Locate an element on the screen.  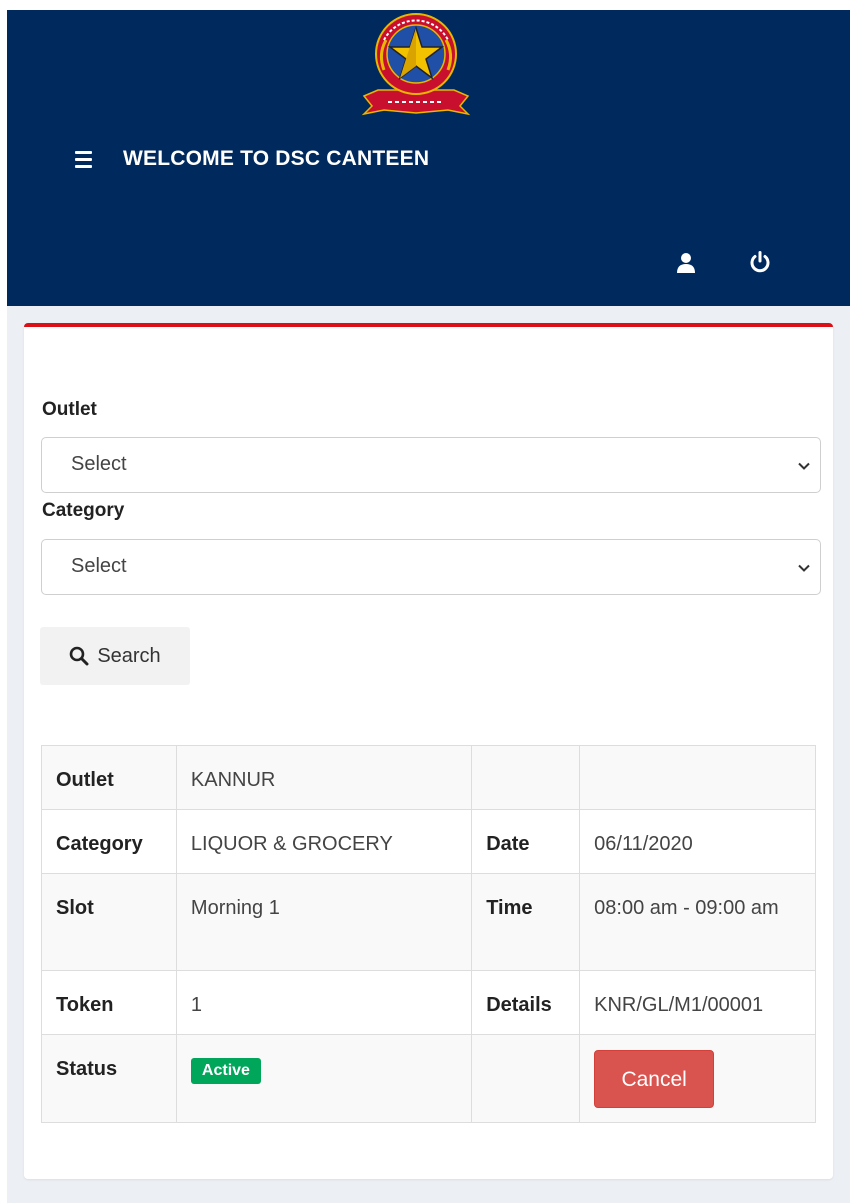
search-button: Search is located at coordinates (115, 656).